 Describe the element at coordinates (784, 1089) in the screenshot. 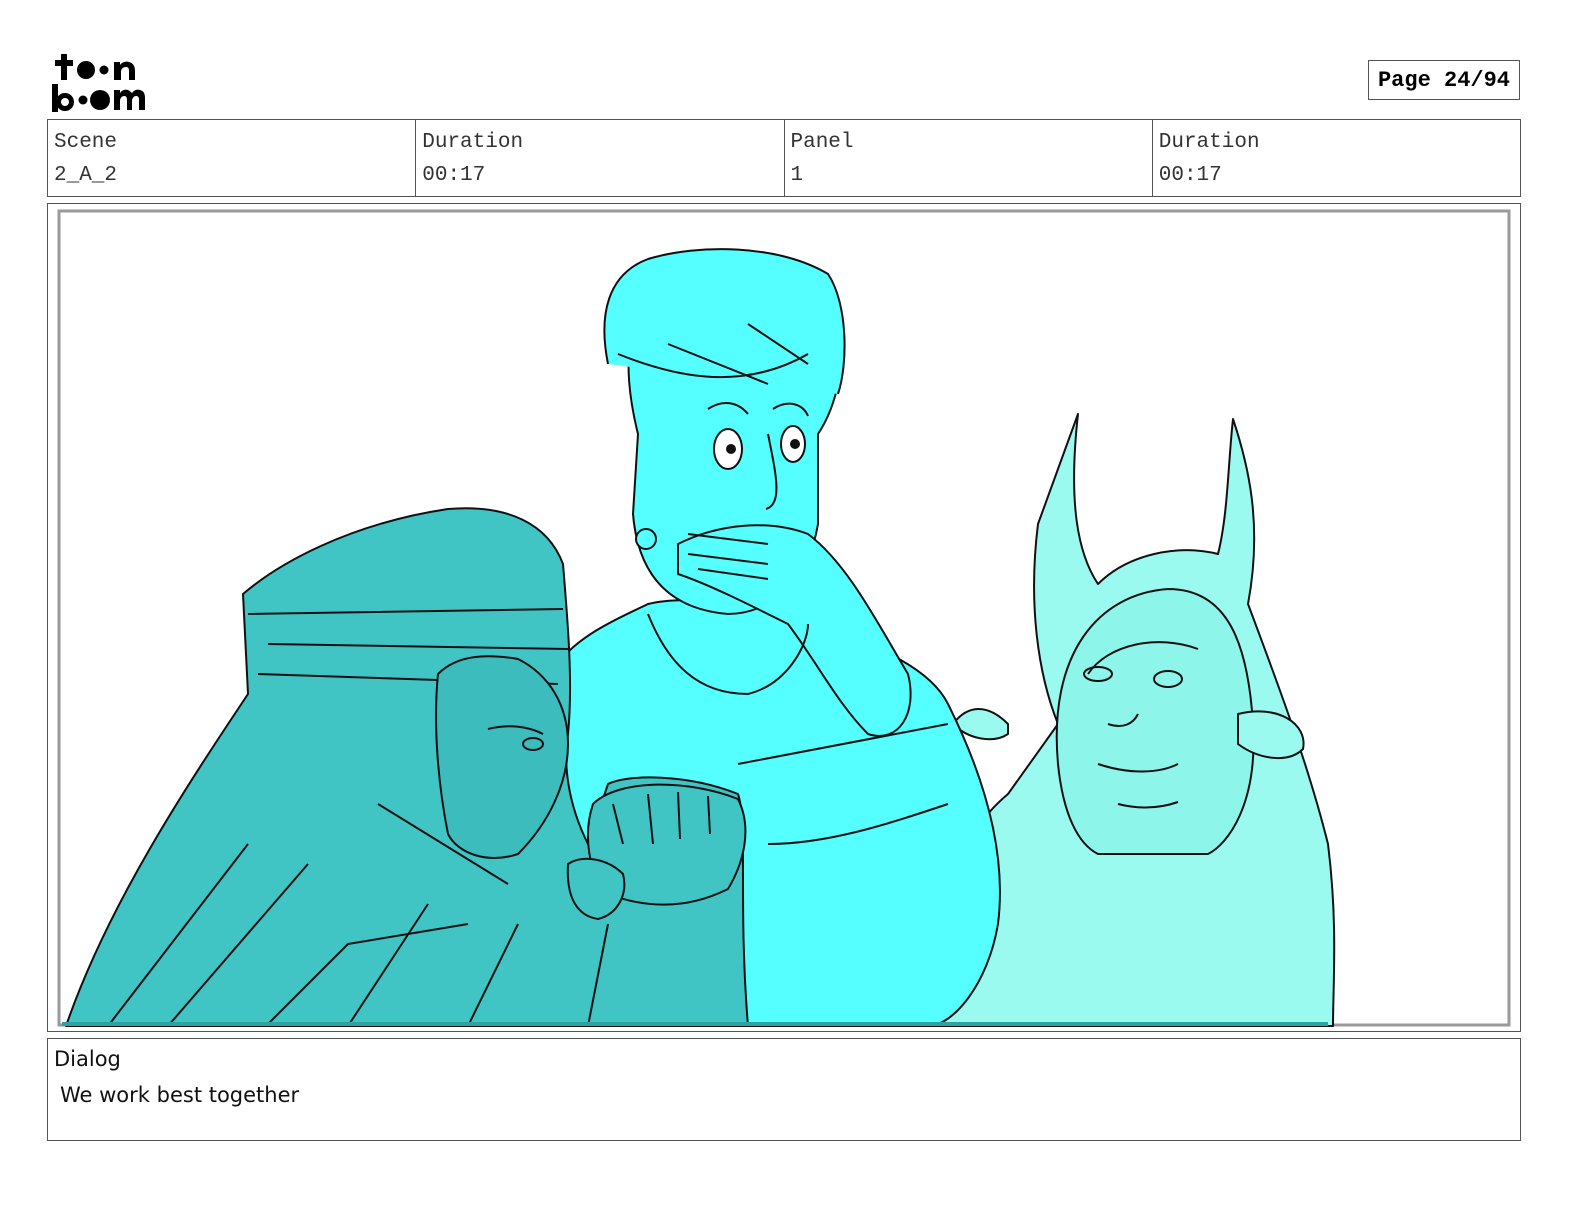

I see `dialog-box: Dialog We work best together` at that location.